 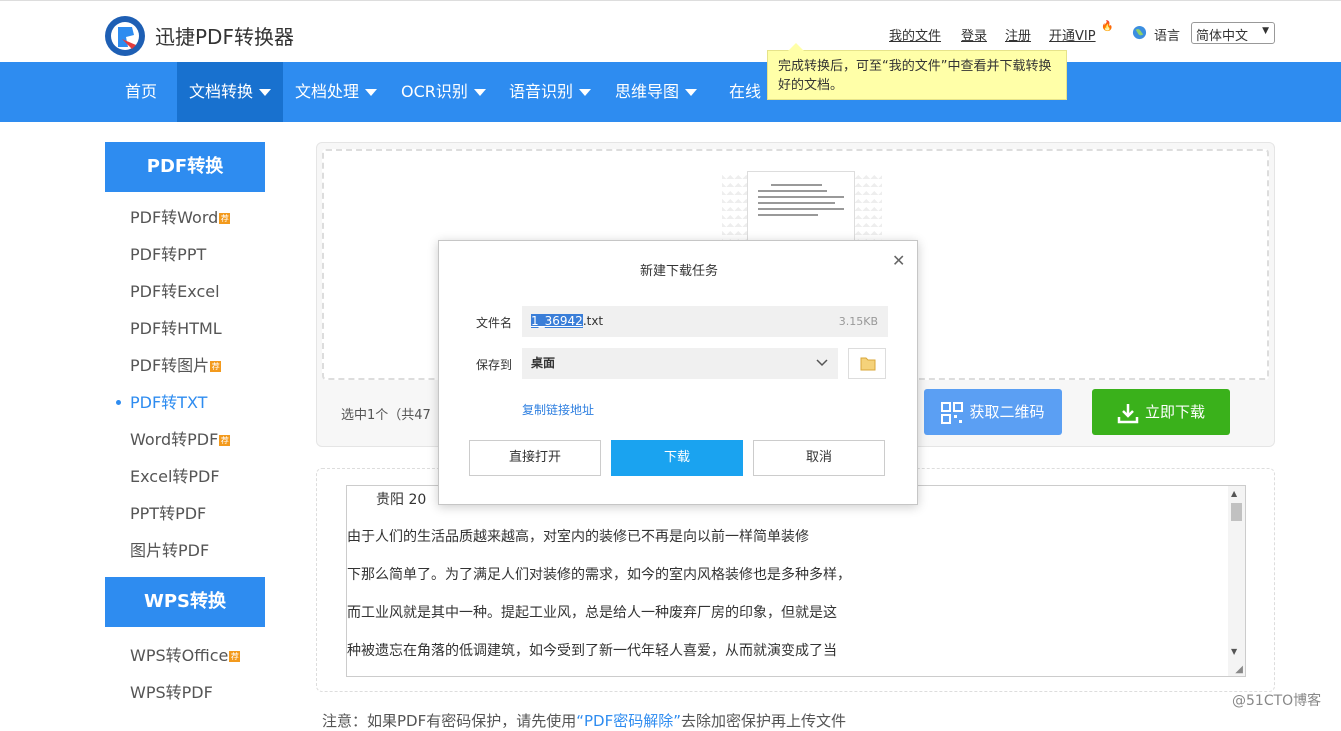 What do you see at coordinates (336, 92) in the screenshot?
I see `nav-doc-process: 文档处理` at bounding box center [336, 92].